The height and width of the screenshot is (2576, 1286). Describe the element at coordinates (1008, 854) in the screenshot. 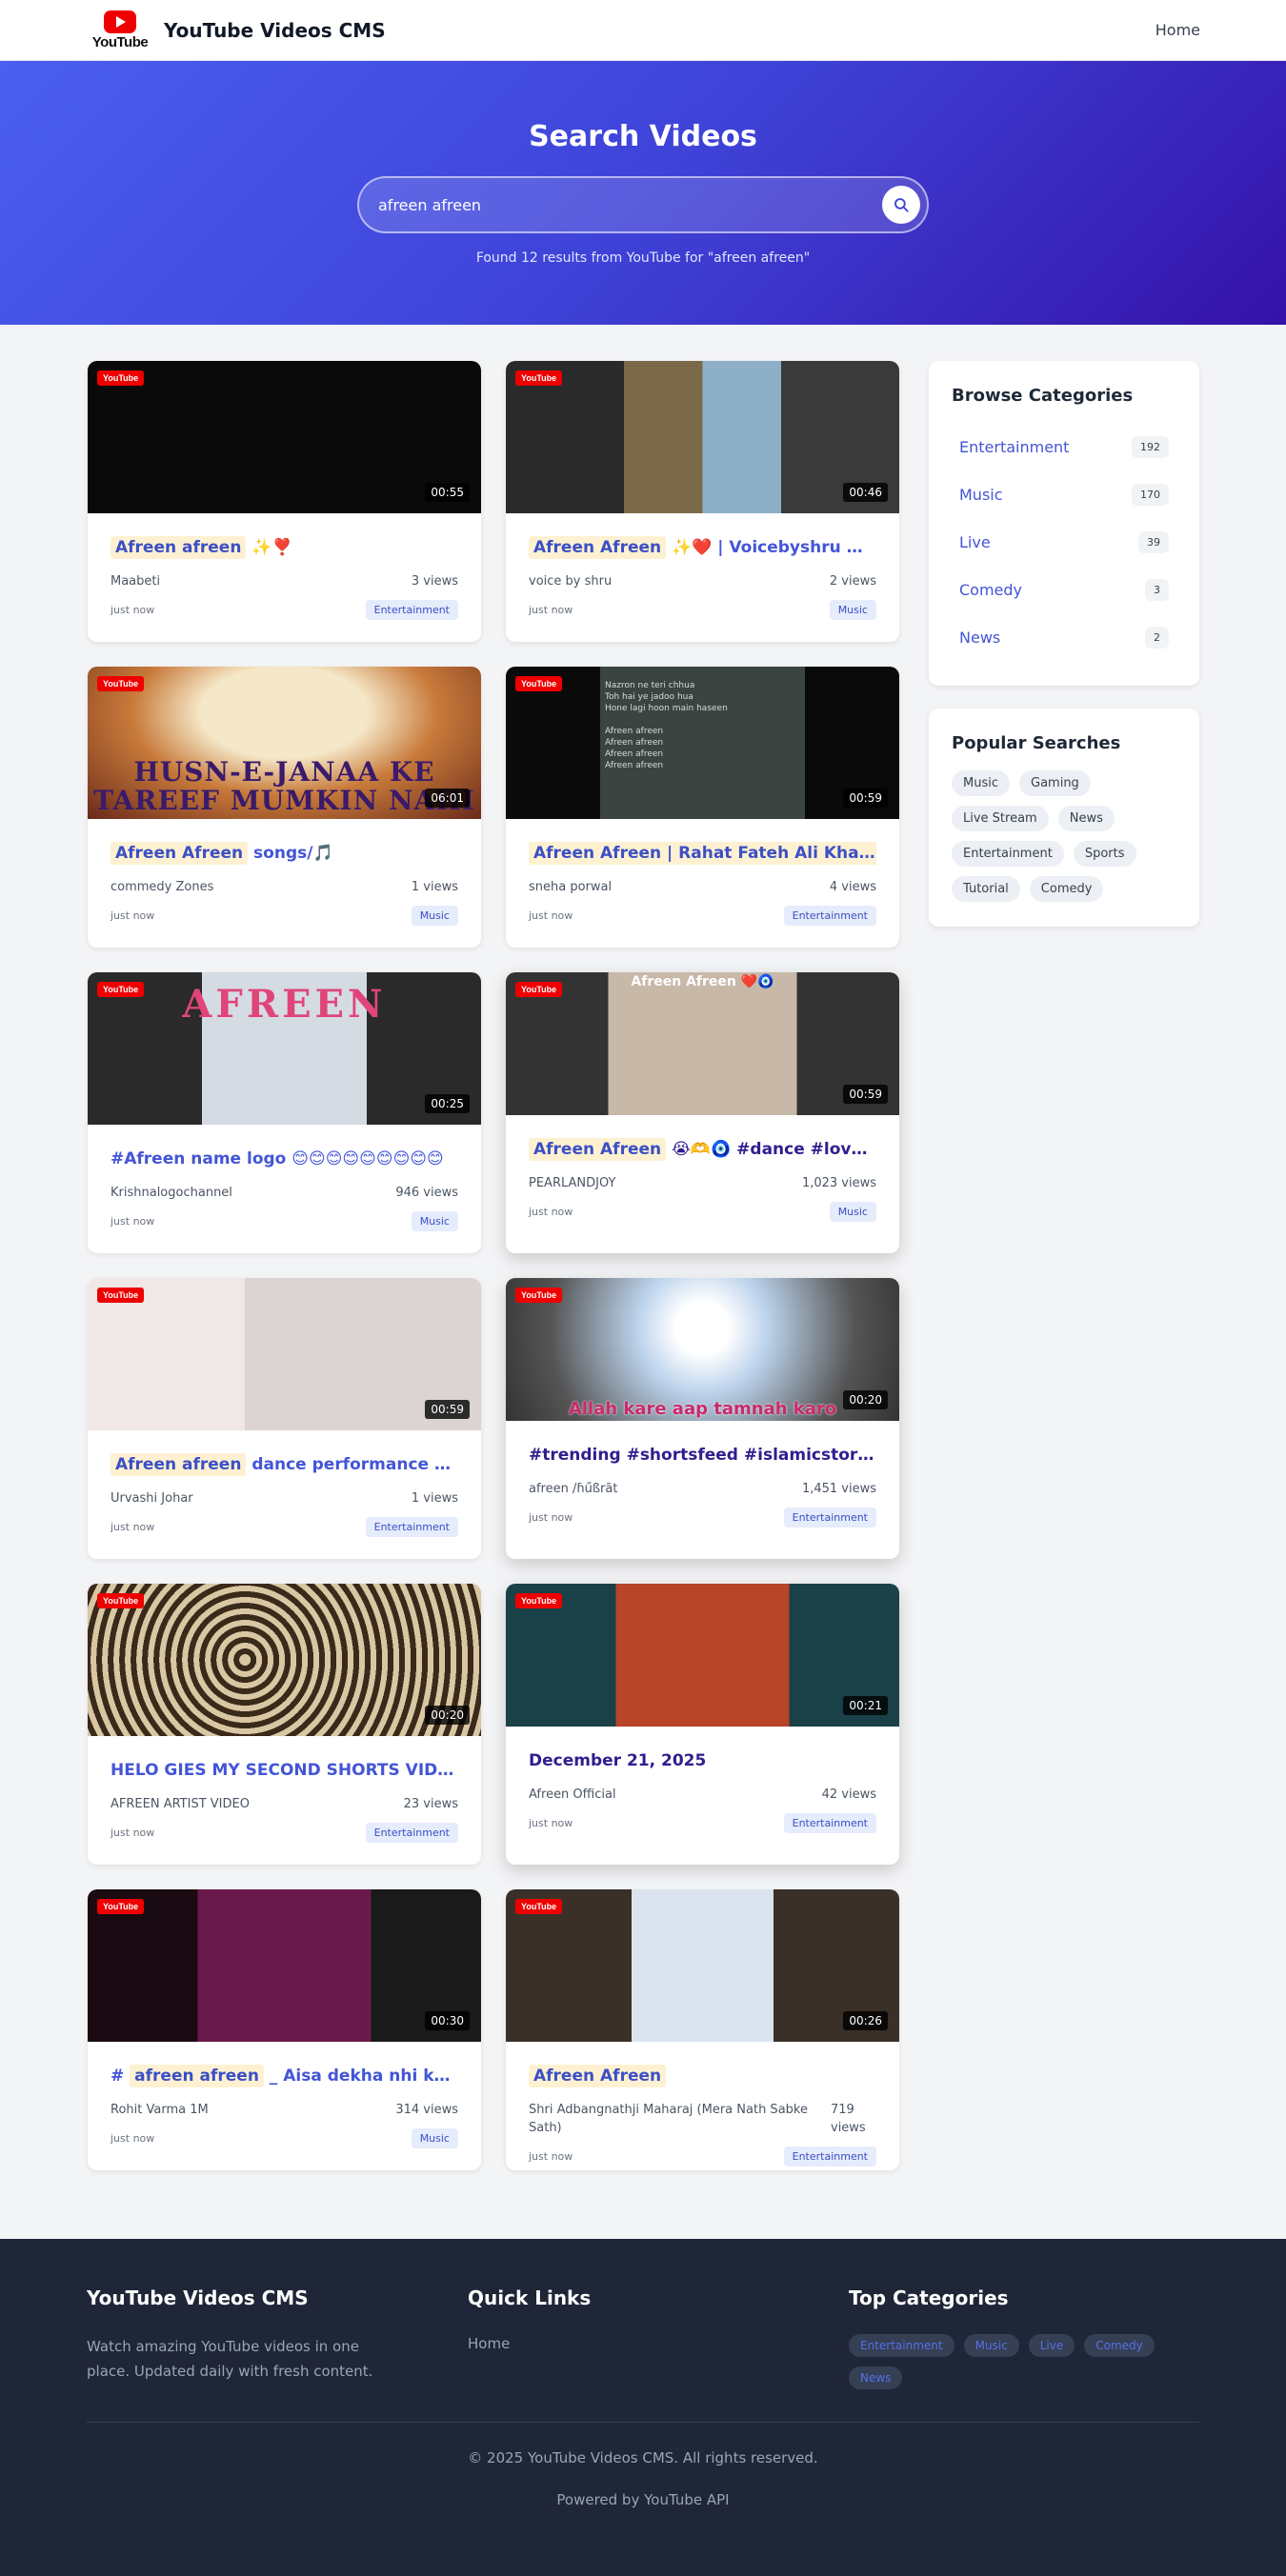

I see `popular-search-tag: Entertainment` at that location.